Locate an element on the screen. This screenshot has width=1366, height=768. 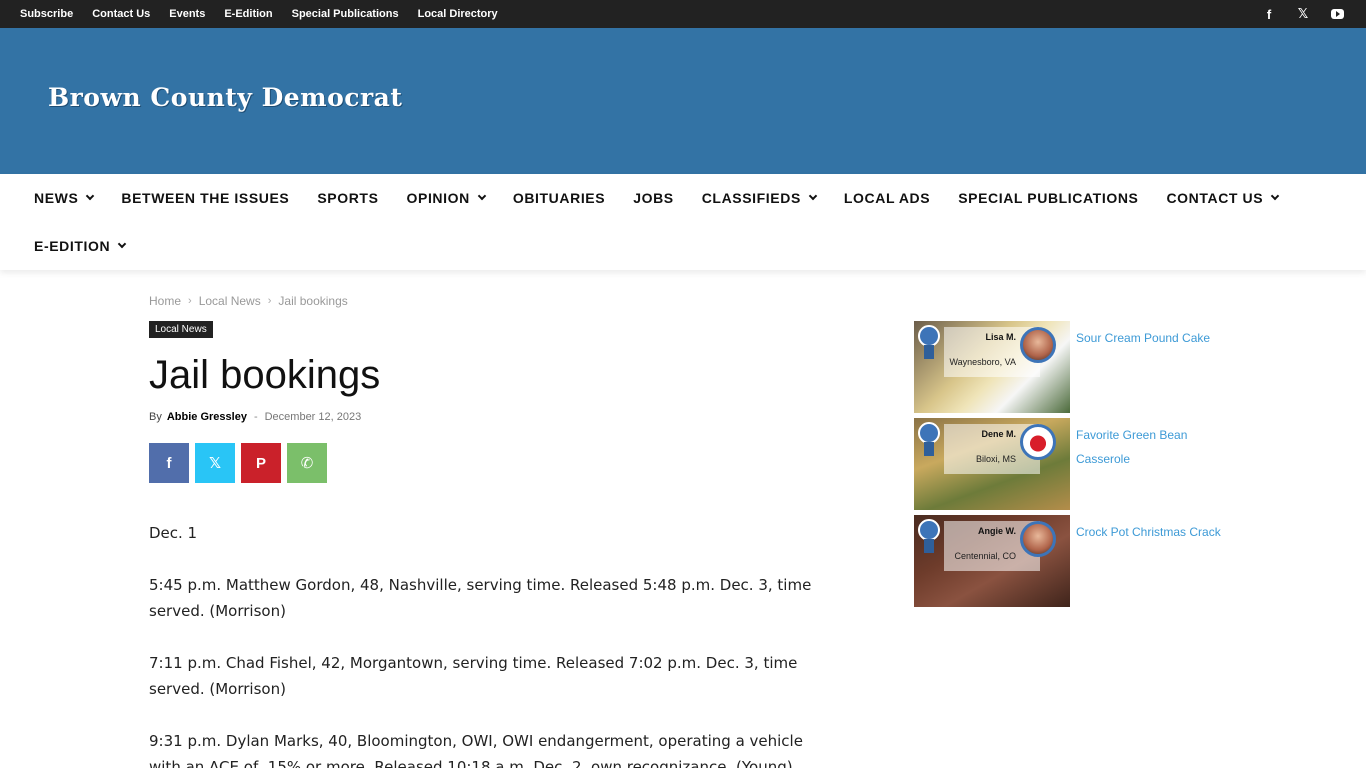
cook-name: Lisa M. is located at coordinates (1000, 337).